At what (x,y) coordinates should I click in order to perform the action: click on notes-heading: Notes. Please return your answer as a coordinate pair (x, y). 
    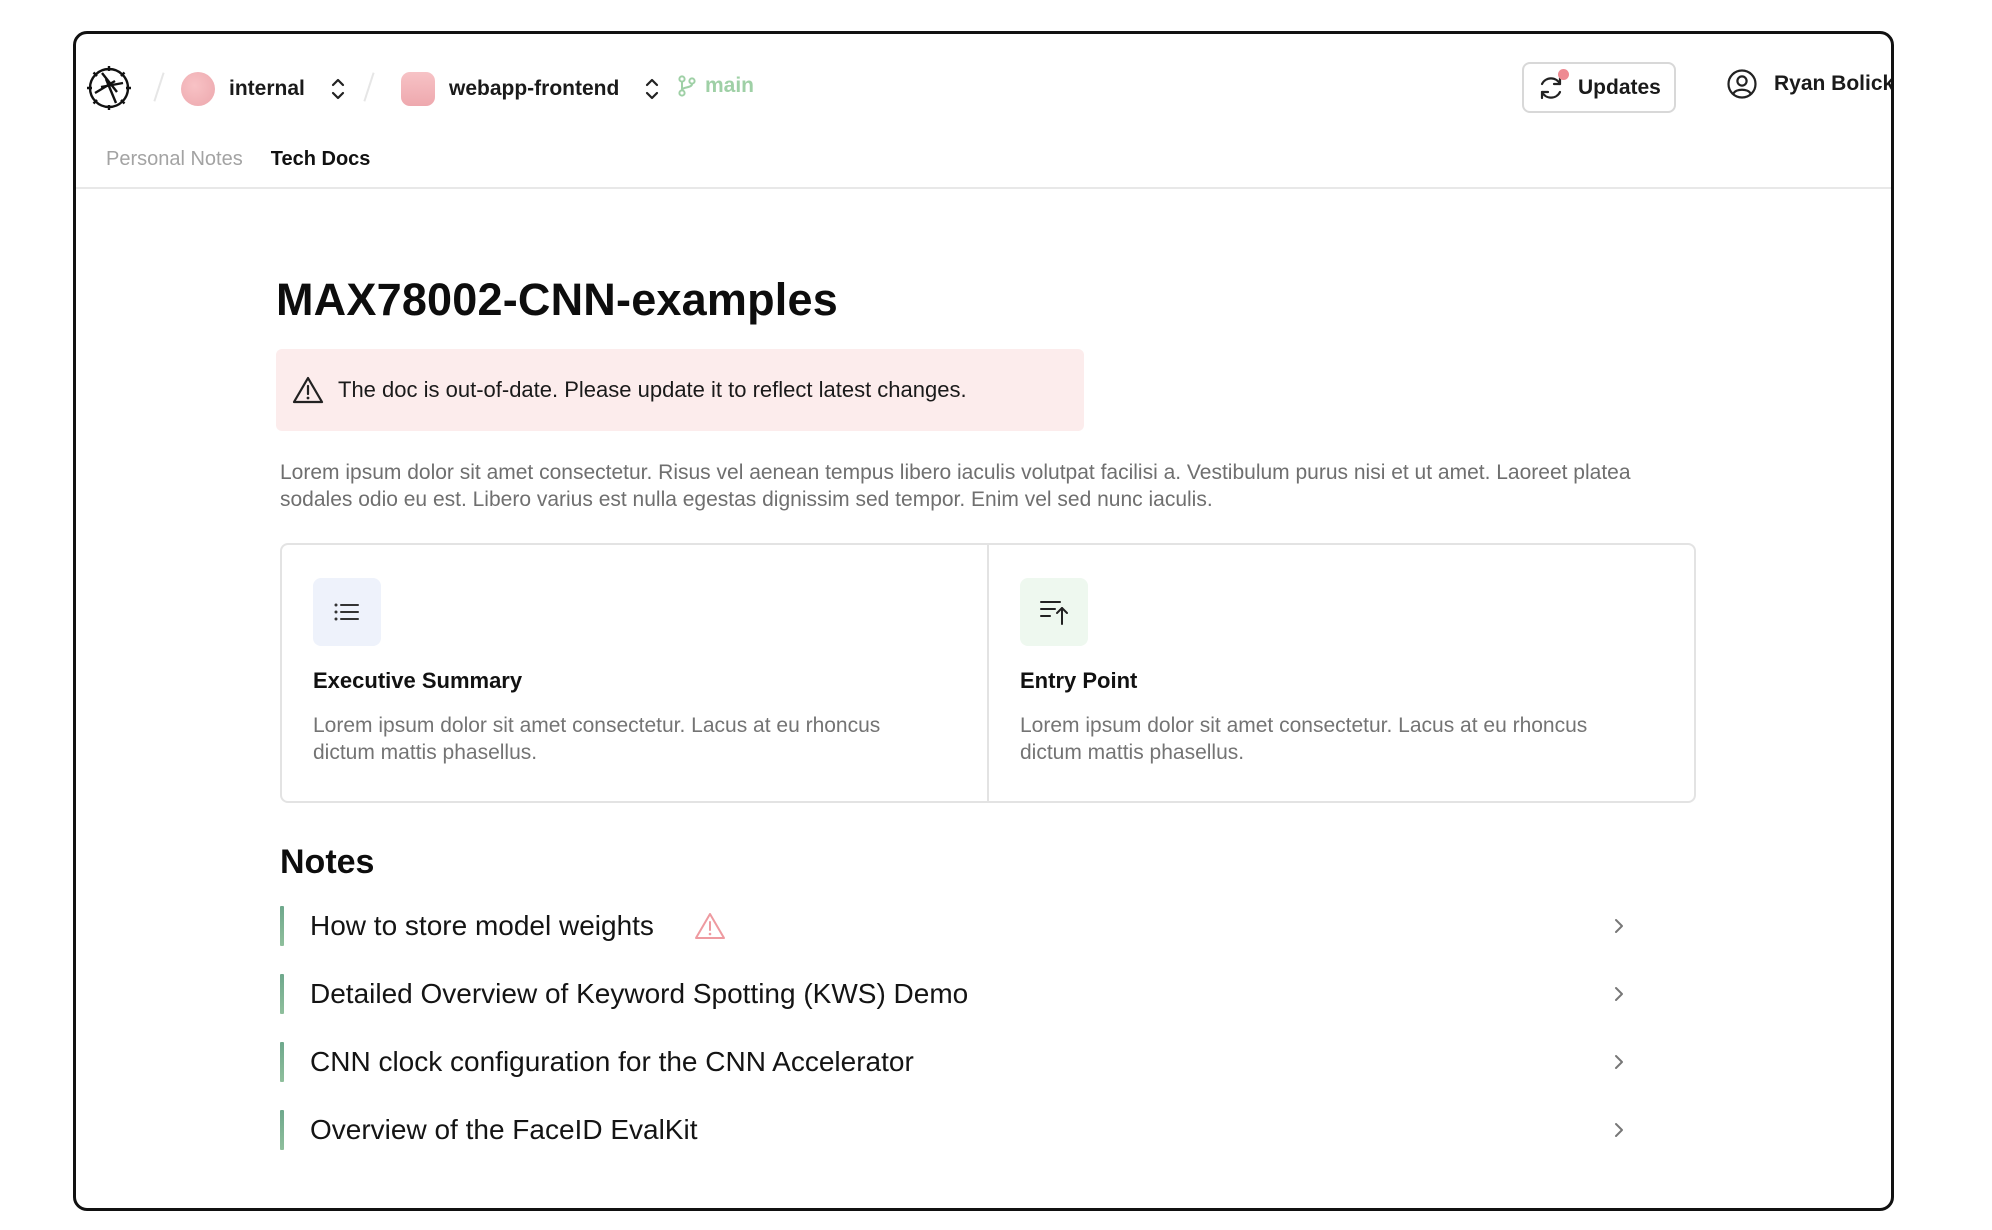
    Looking at the image, I should click on (327, 862).